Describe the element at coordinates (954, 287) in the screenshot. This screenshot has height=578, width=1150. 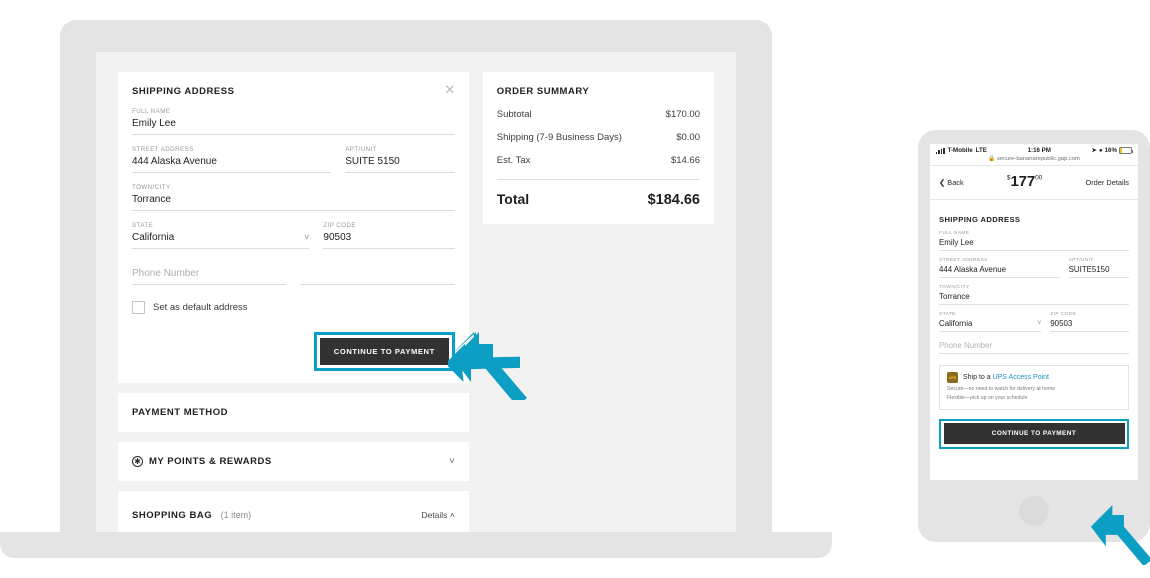
I see `mobile-town-label: TOWN/CITY` at that location.